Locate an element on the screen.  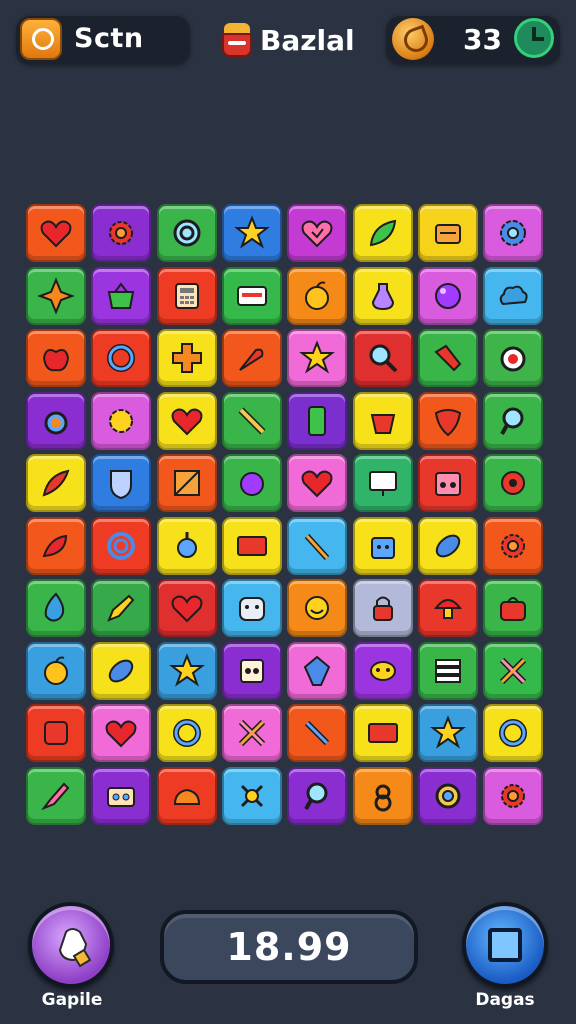
eye-icon is located at coordinates (448, 795).